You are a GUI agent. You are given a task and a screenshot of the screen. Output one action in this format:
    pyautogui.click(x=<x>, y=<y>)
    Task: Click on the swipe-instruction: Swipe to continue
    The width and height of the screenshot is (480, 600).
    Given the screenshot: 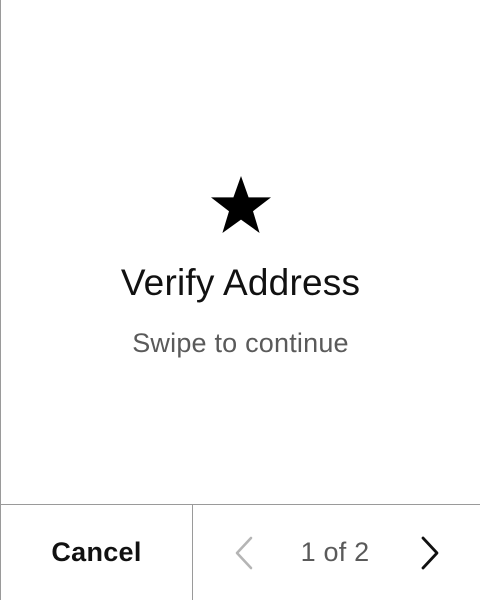 What is the action you would take?
    pyautogui.click(x=240, y=343)
    